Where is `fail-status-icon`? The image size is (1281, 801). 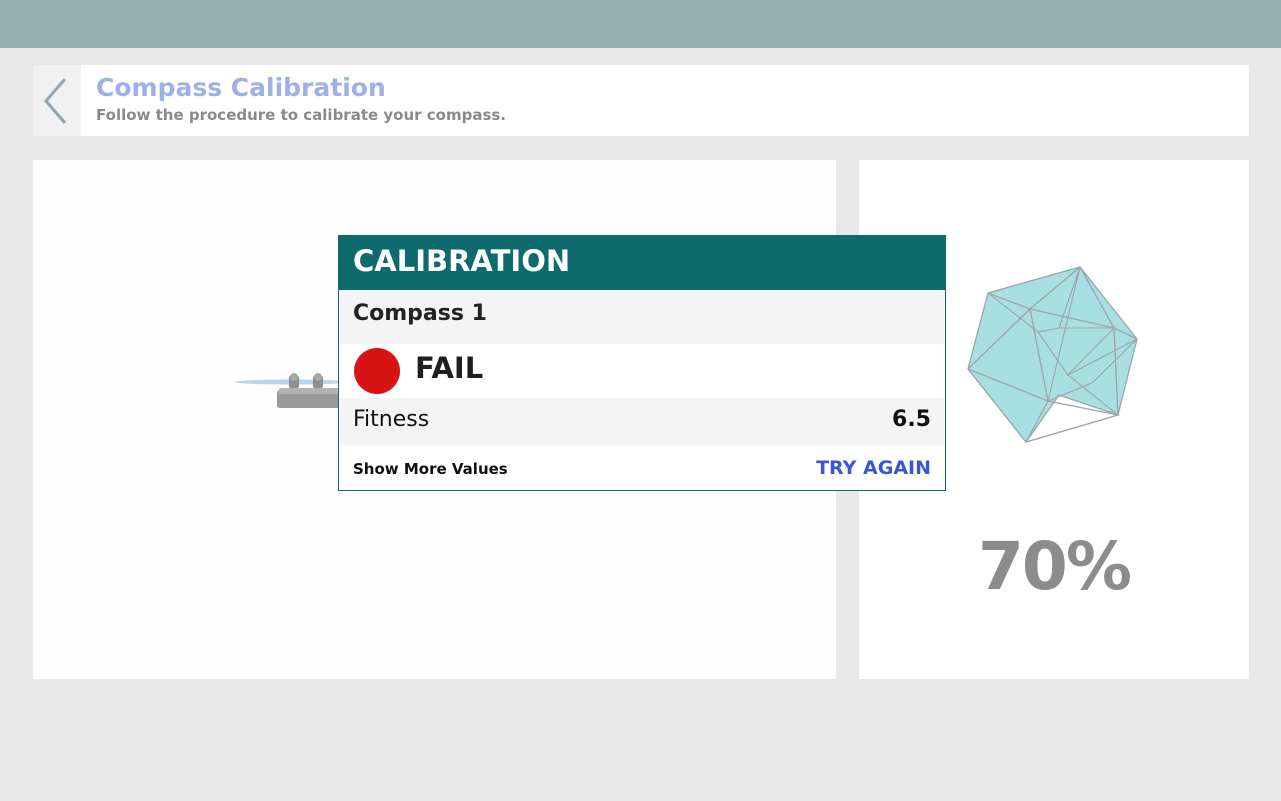 fail-status-icon is located at coordinates (377, 371).